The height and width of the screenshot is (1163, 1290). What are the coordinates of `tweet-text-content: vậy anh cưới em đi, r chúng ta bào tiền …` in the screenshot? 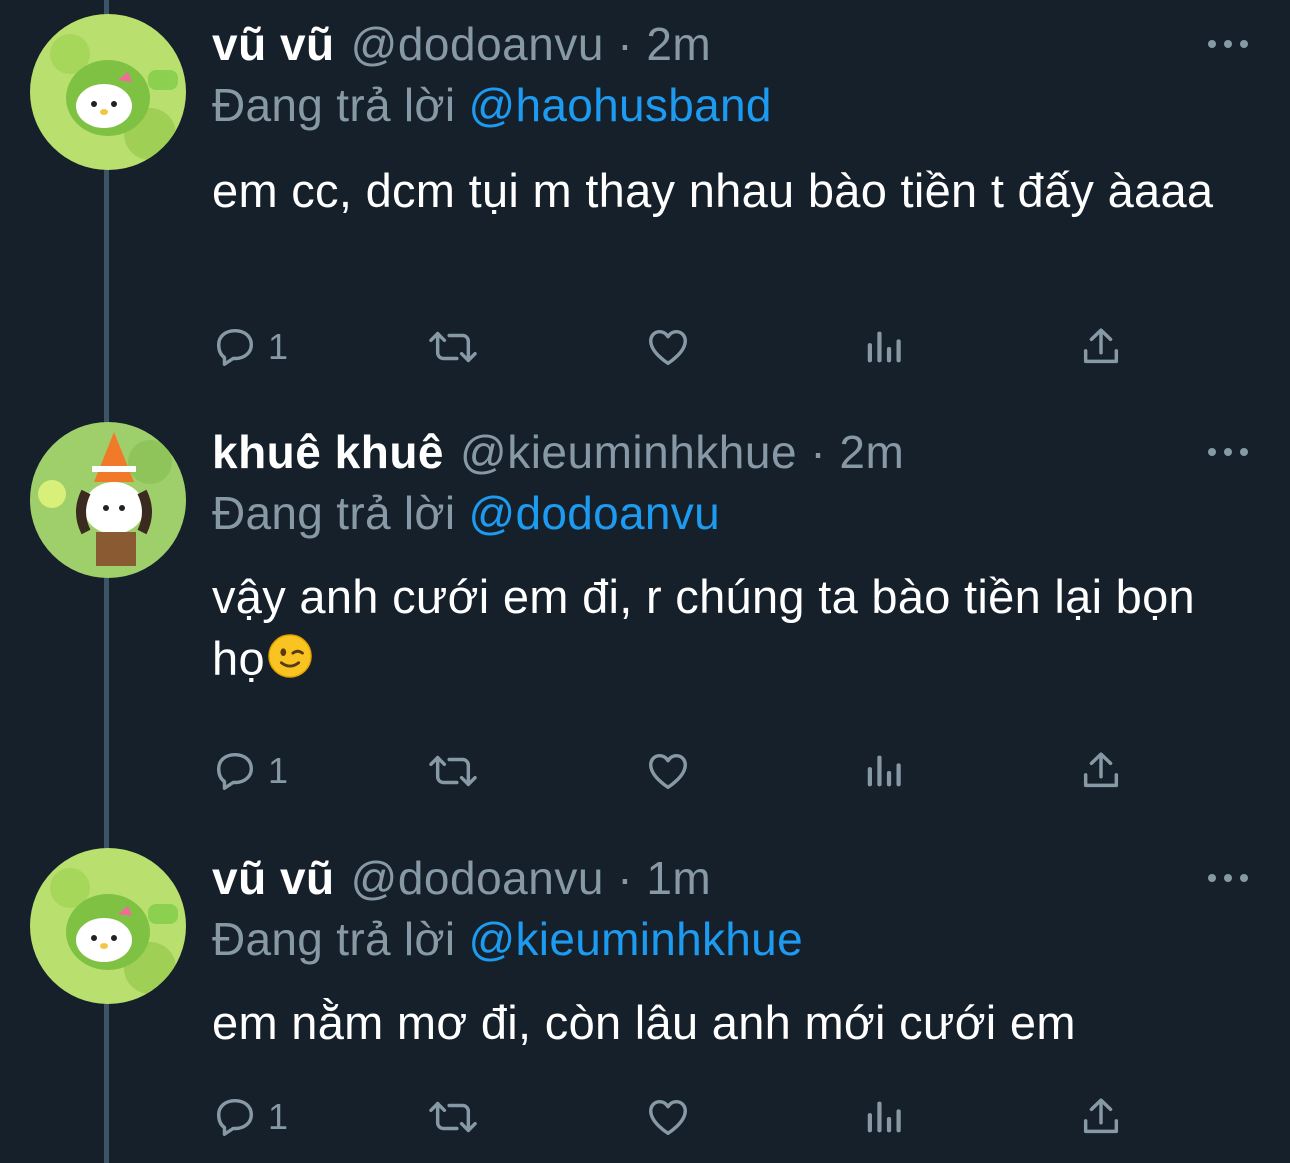 It's located at (703, 627).